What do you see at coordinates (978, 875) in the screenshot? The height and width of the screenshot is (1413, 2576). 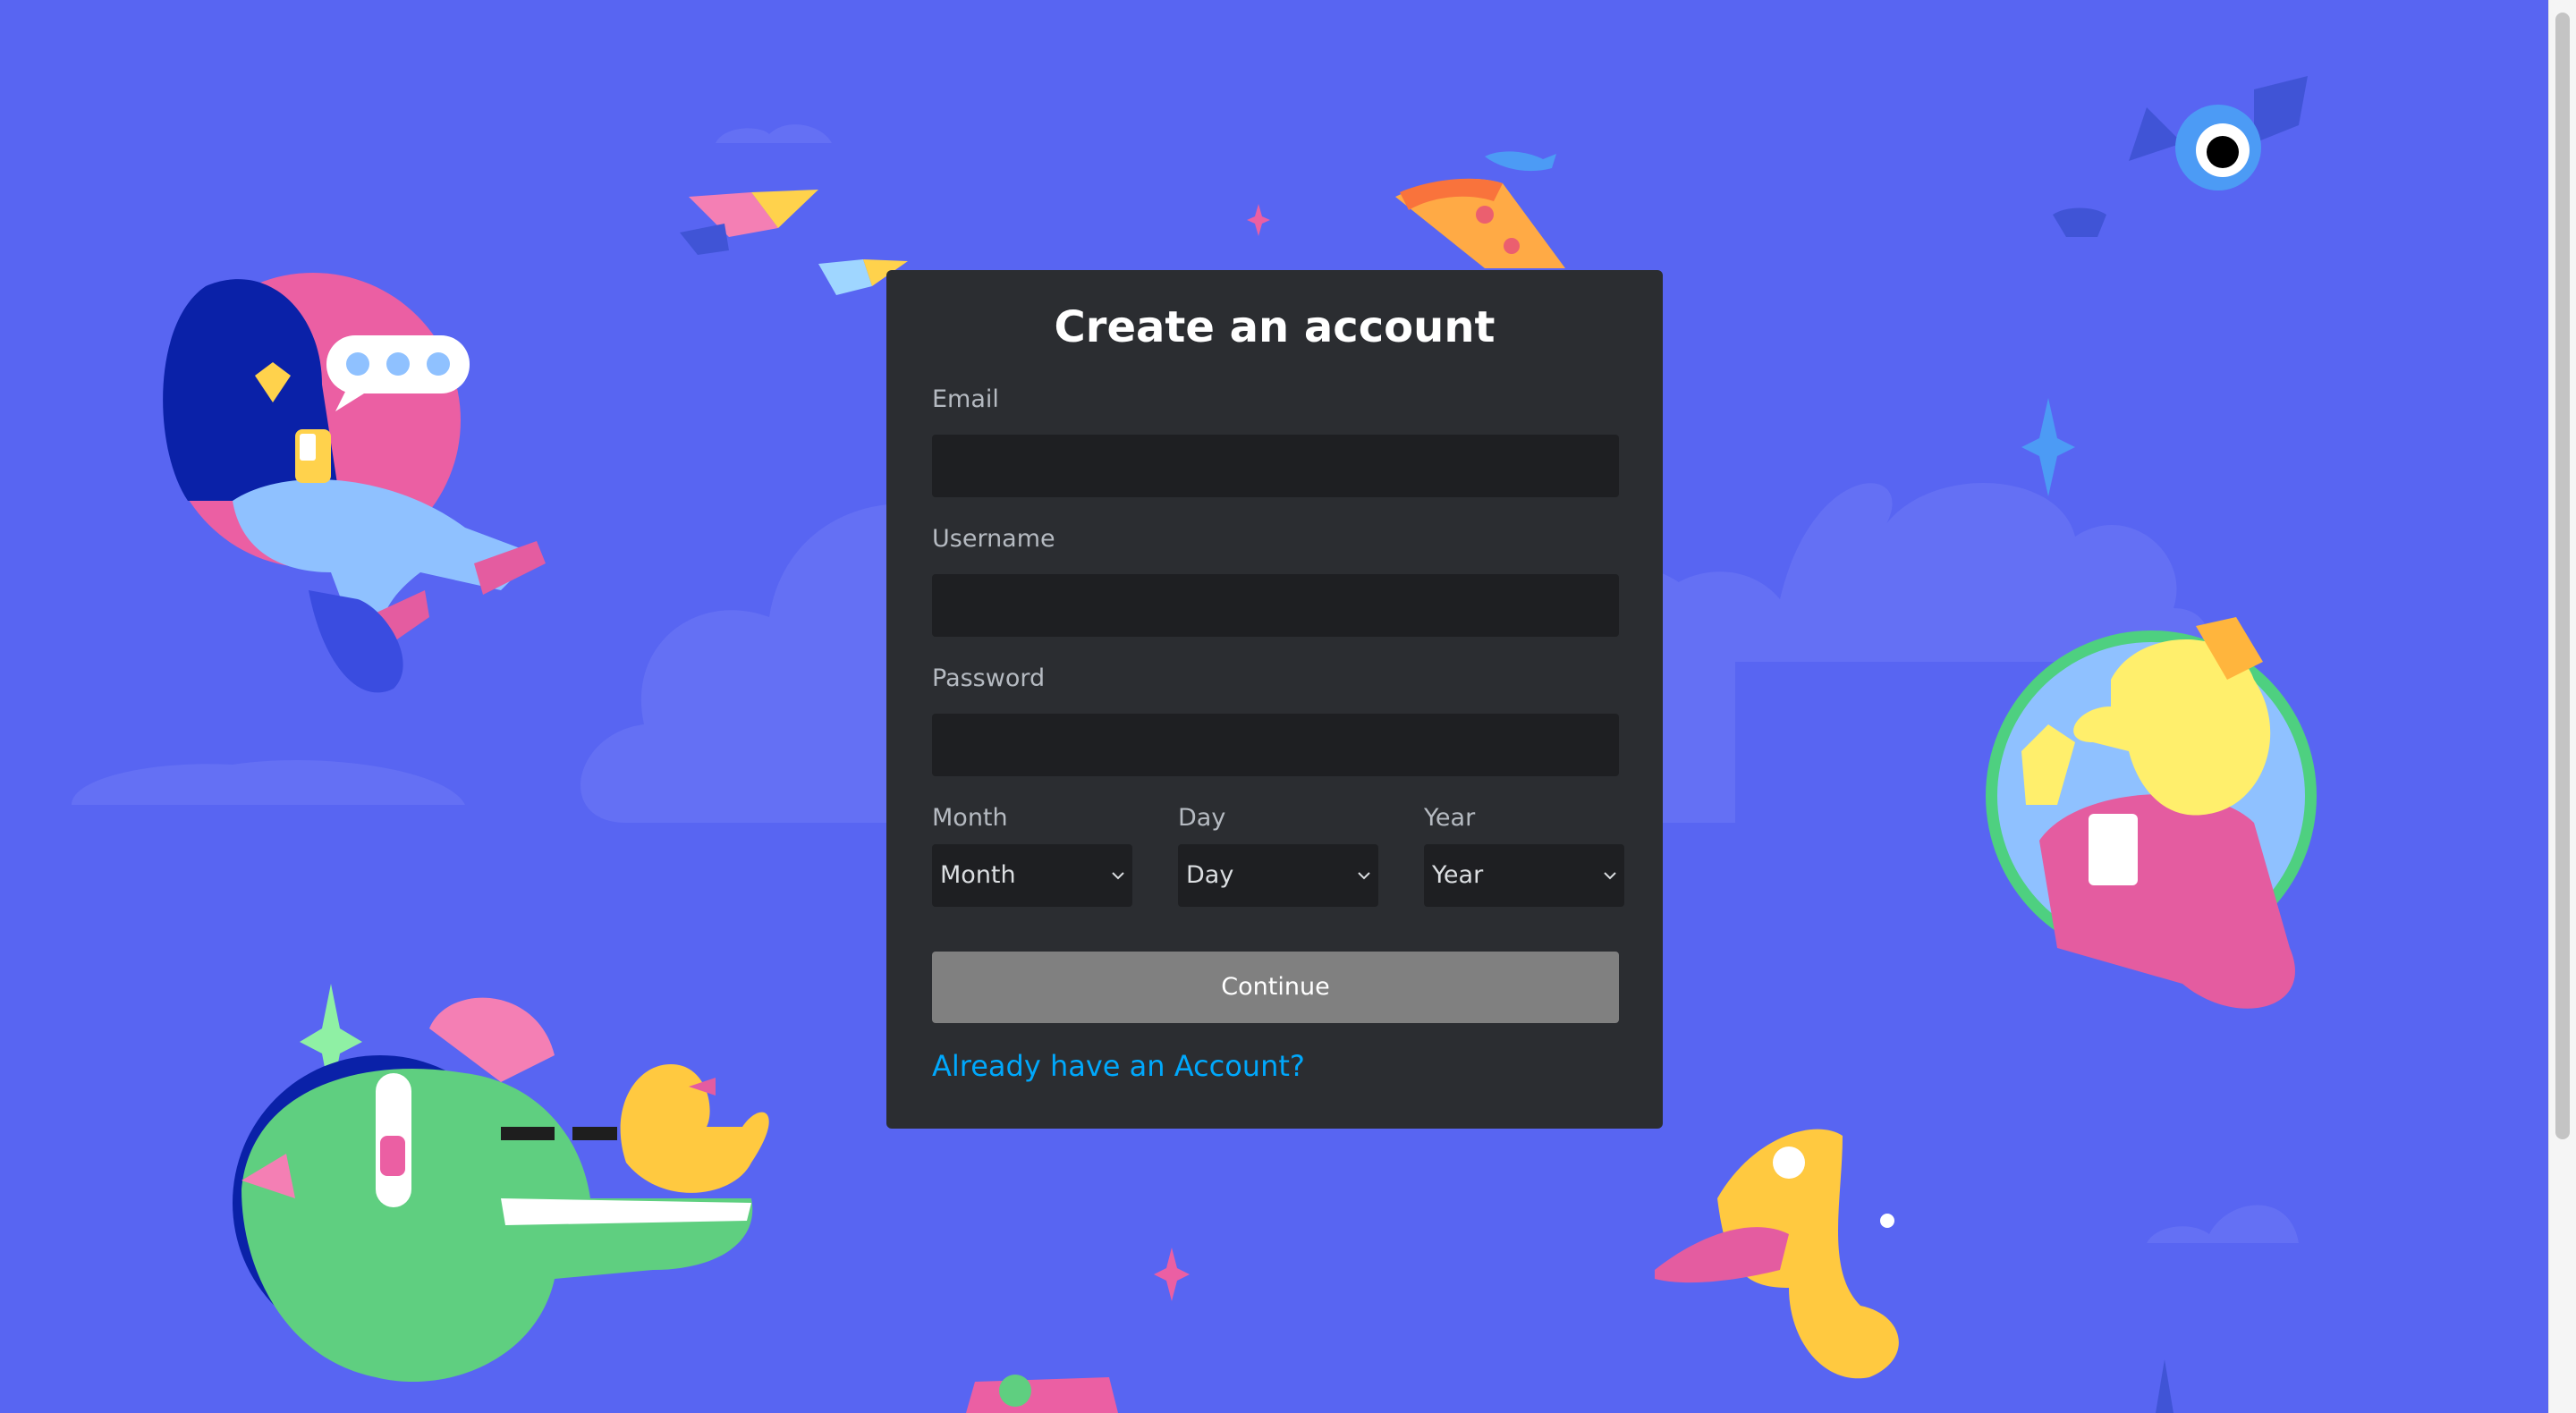 I see `month-select-value: Month` at bounding box center [978, 875].